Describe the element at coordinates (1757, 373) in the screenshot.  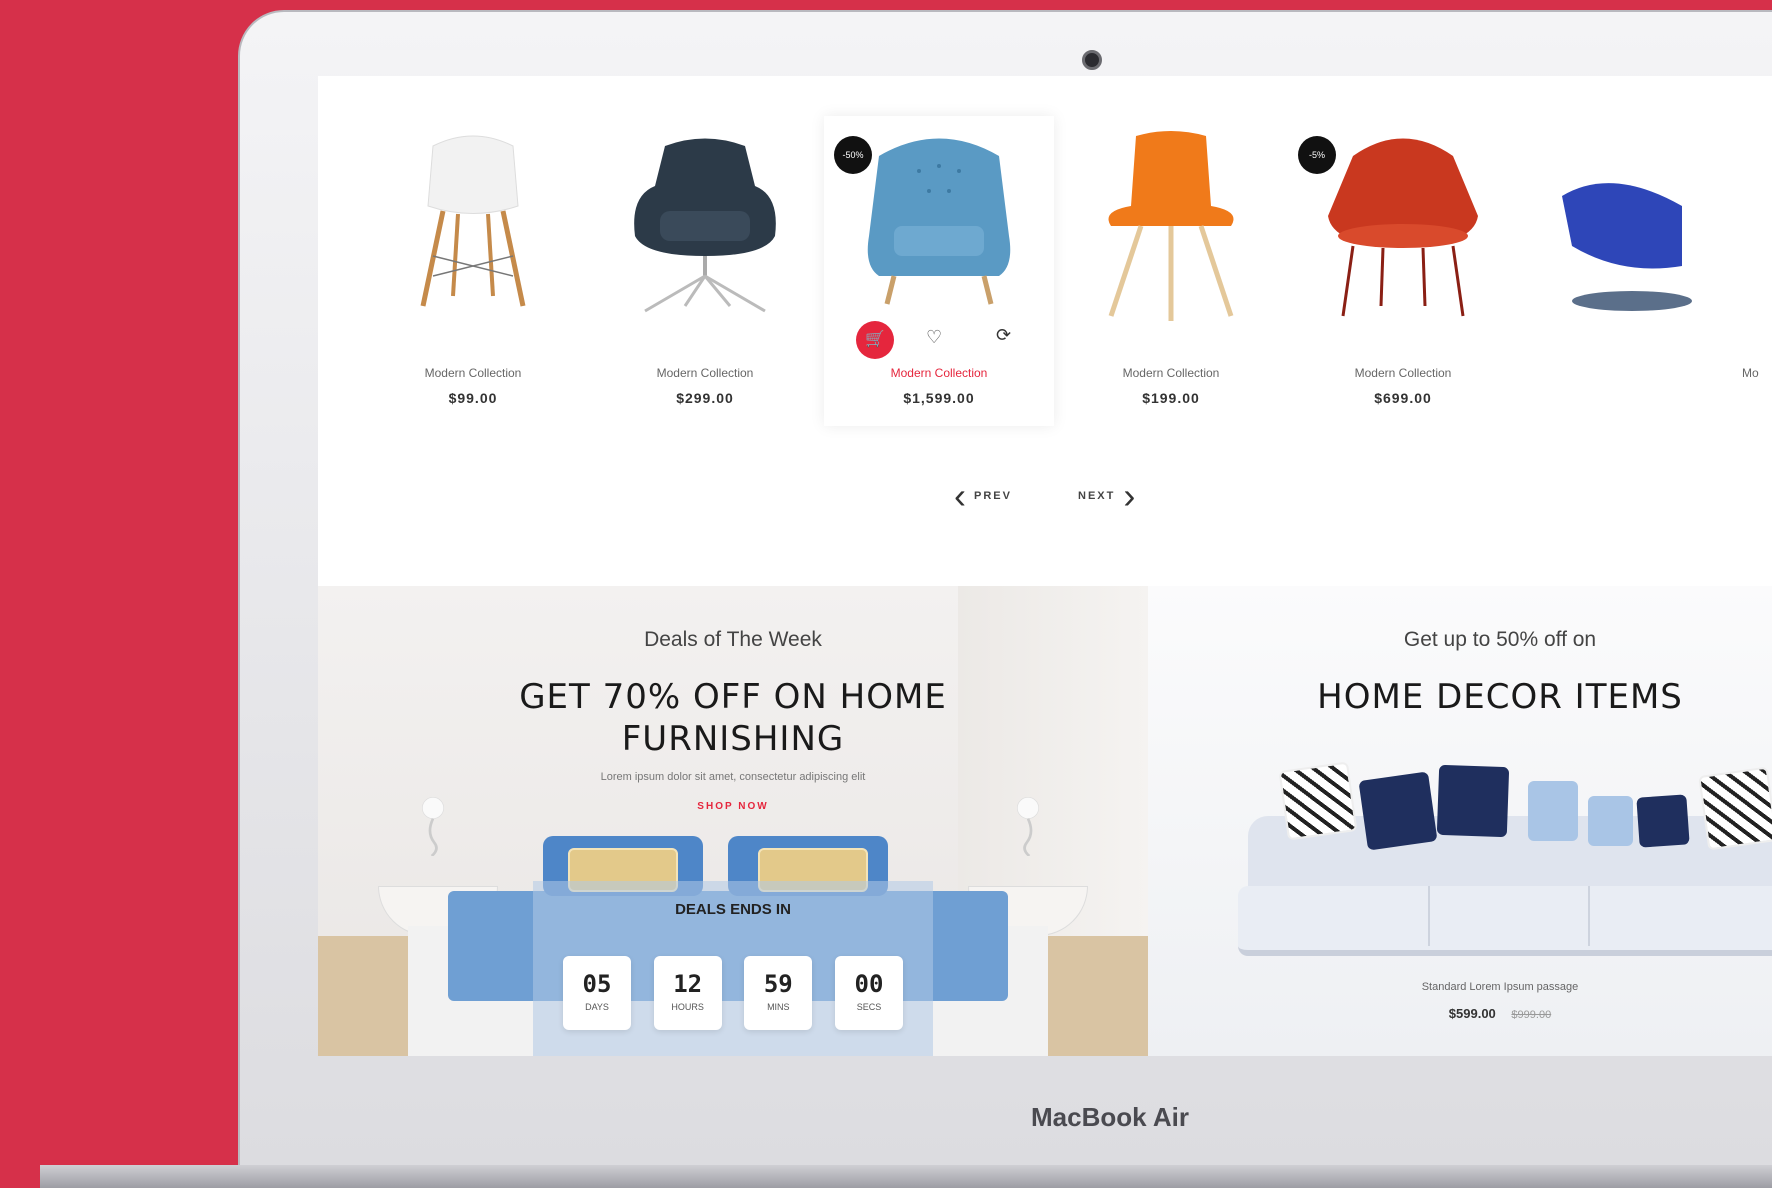
I see `product-name: Mo` at that location.